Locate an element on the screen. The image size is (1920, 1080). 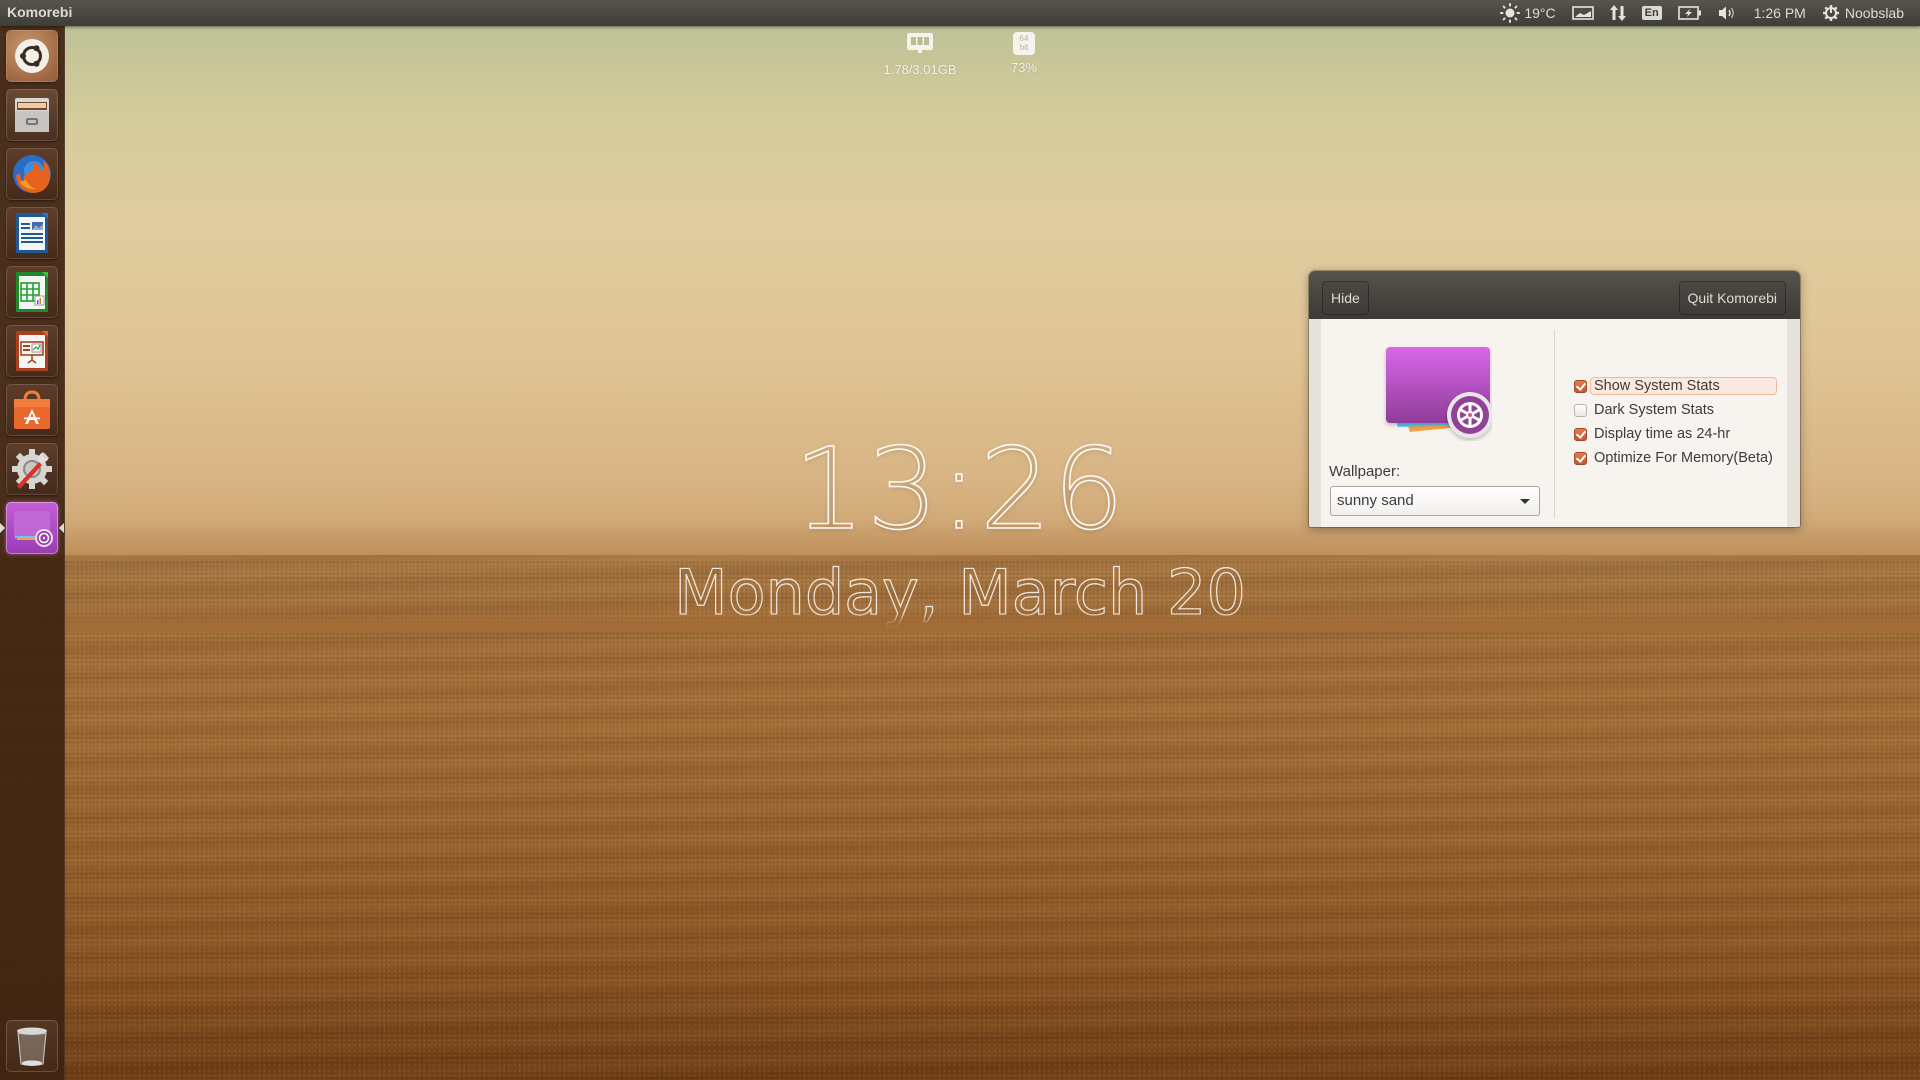
trash-icon is located at coordinates (32, 1046).